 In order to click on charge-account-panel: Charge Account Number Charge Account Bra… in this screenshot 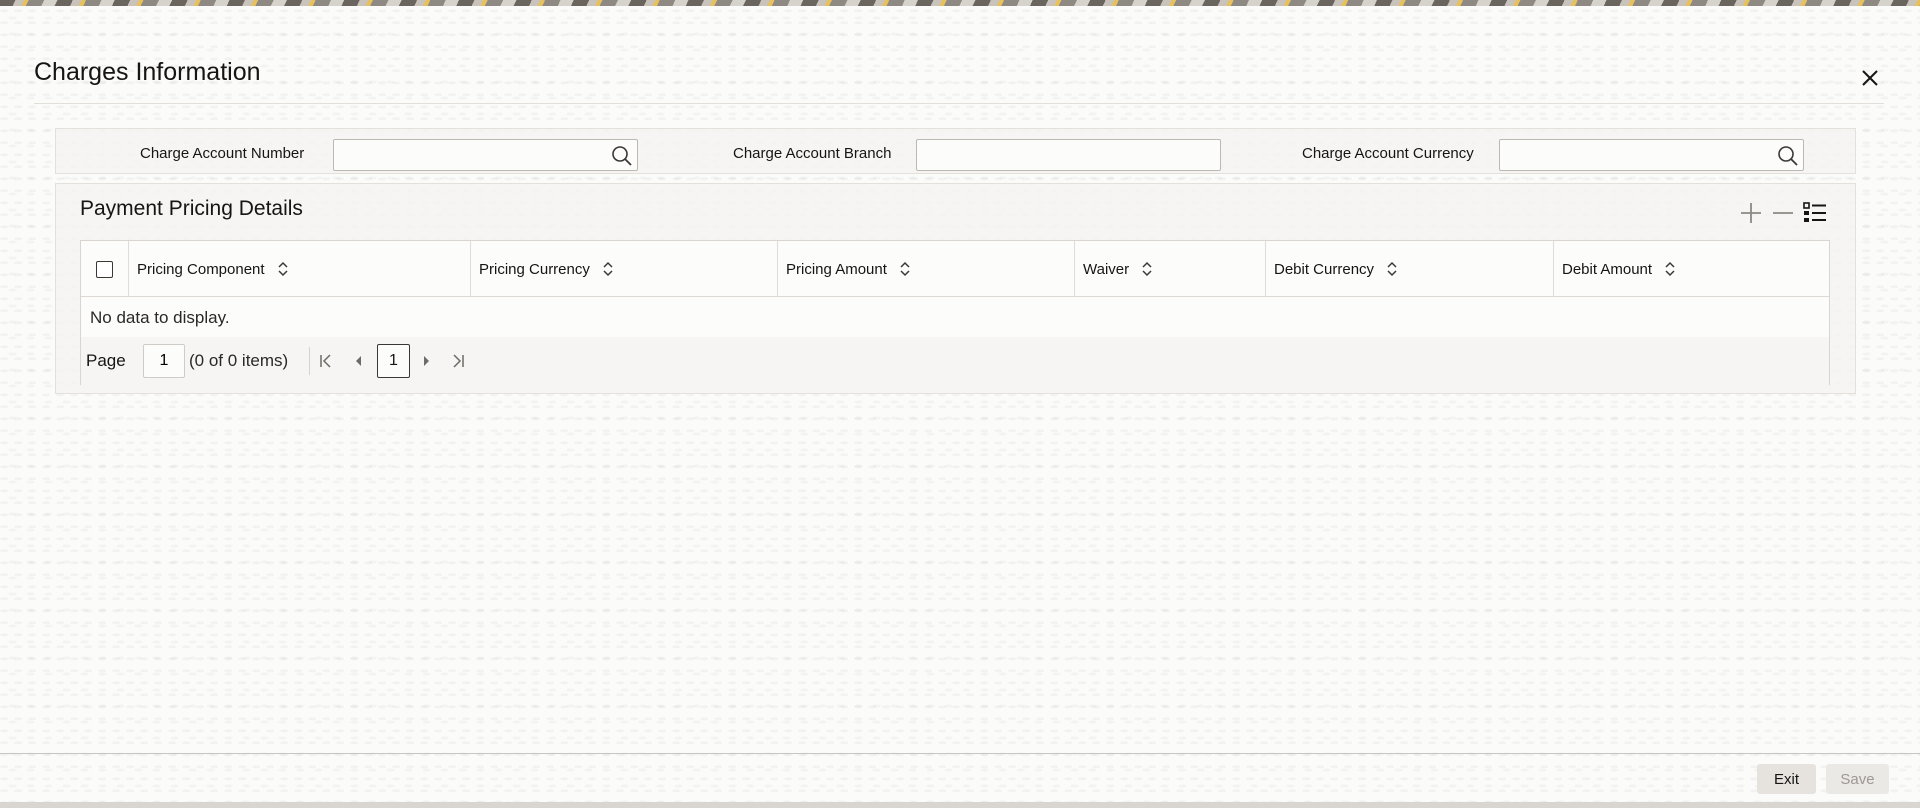, I will do `click(955, 151)`.